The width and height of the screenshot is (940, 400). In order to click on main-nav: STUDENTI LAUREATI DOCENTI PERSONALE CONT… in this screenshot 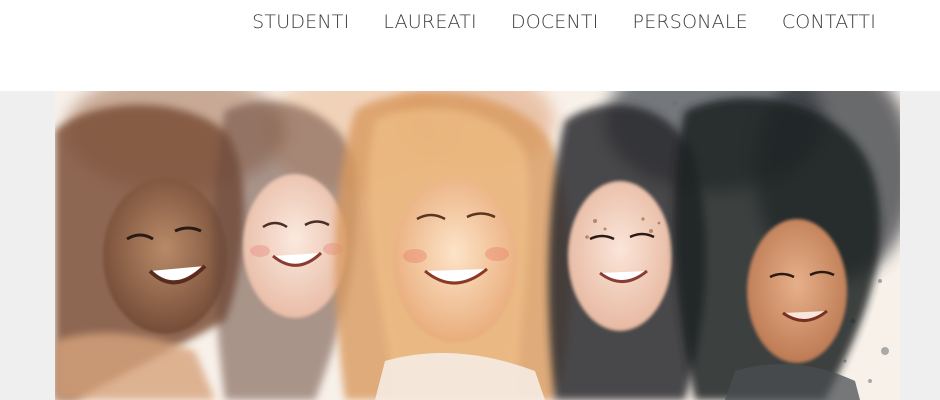, I will do `click(564, 22)`.